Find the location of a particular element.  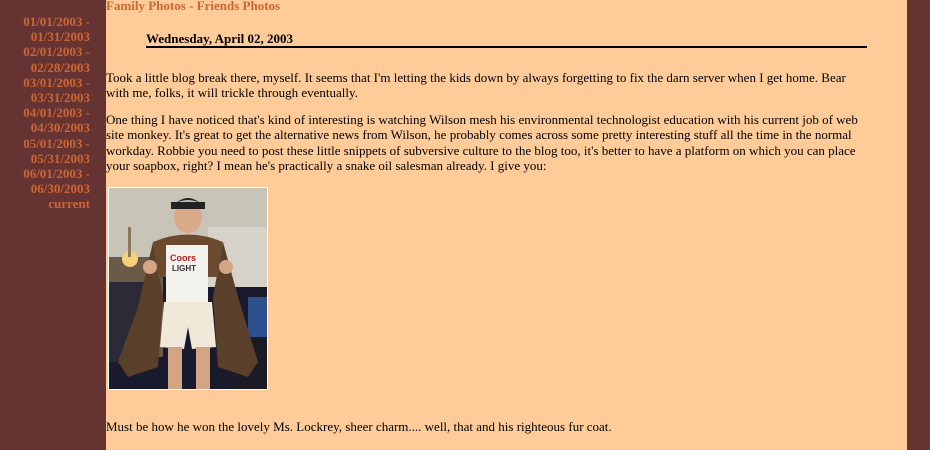

archive-link-2003-05: 05/01/2003 - 05/31/2003 is located at coordinates (56, 151).